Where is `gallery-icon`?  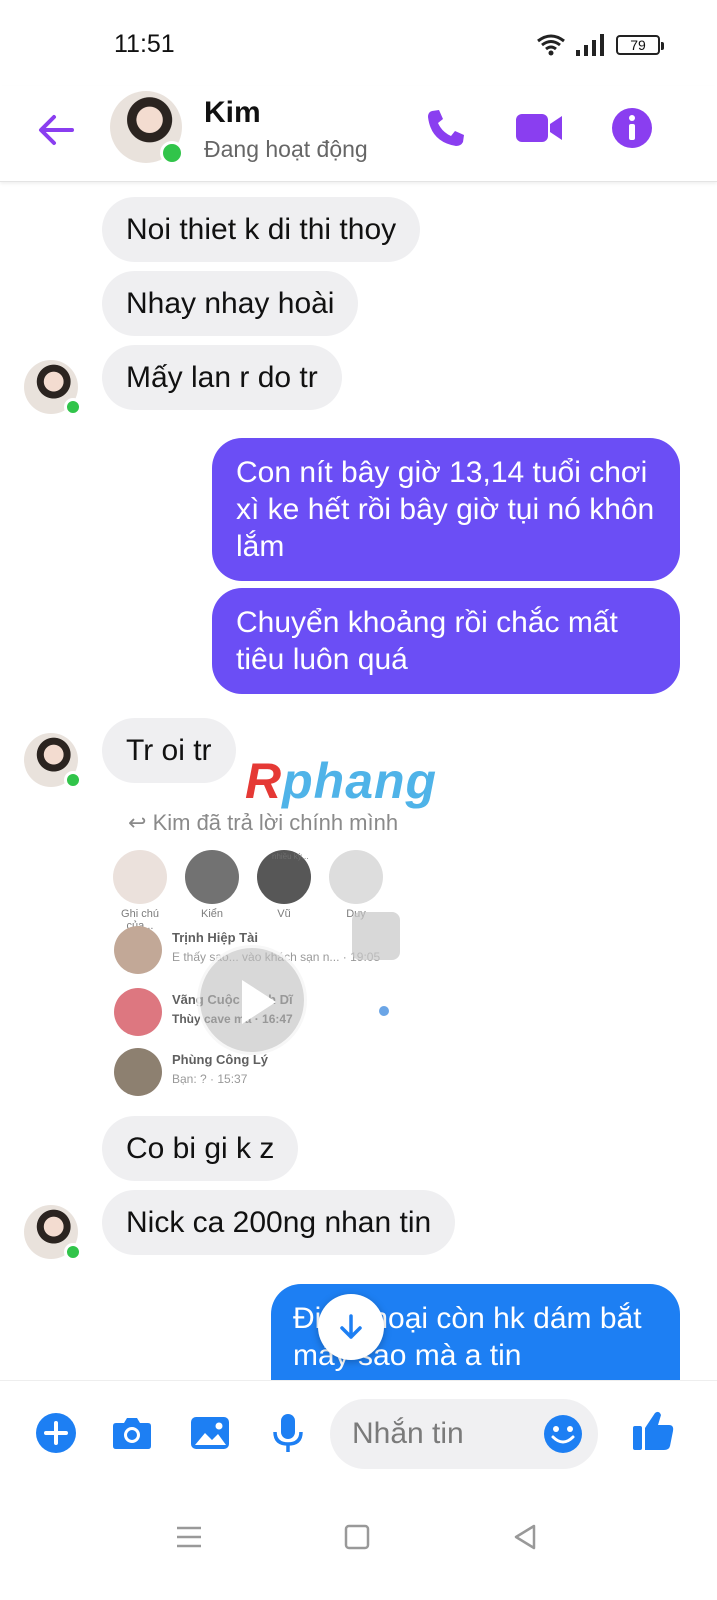 gallery-icon is located at coordinates (210, 1433).